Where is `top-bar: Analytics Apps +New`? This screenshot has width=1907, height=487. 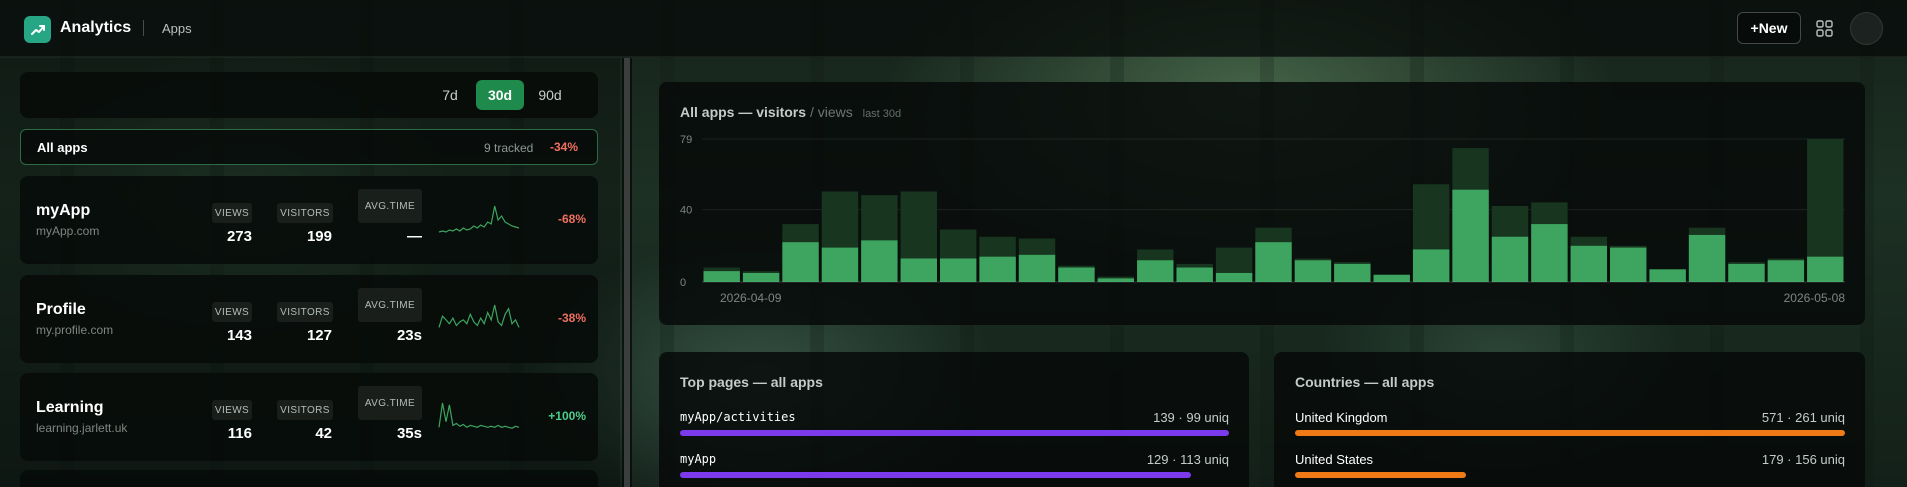 top-bar: Analytics Apps +New is located at coordinates (953, 28).